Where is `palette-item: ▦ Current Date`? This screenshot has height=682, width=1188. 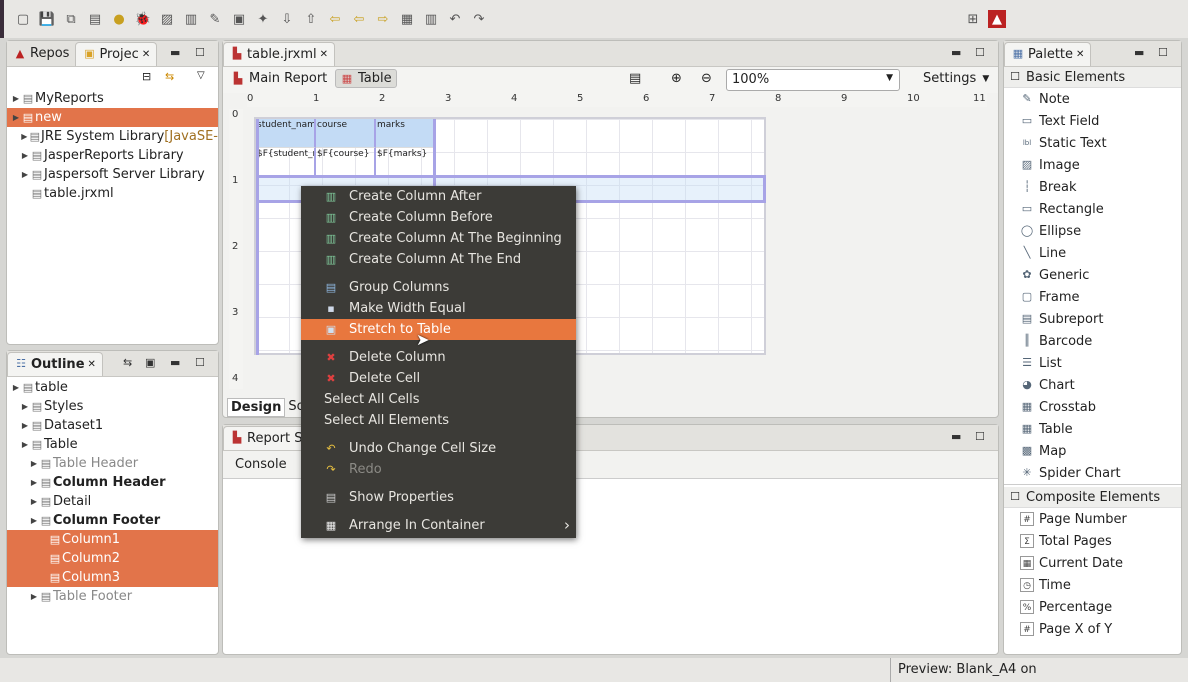
palette-item: ▦ Current Date is located at coordinates (1092, 563).